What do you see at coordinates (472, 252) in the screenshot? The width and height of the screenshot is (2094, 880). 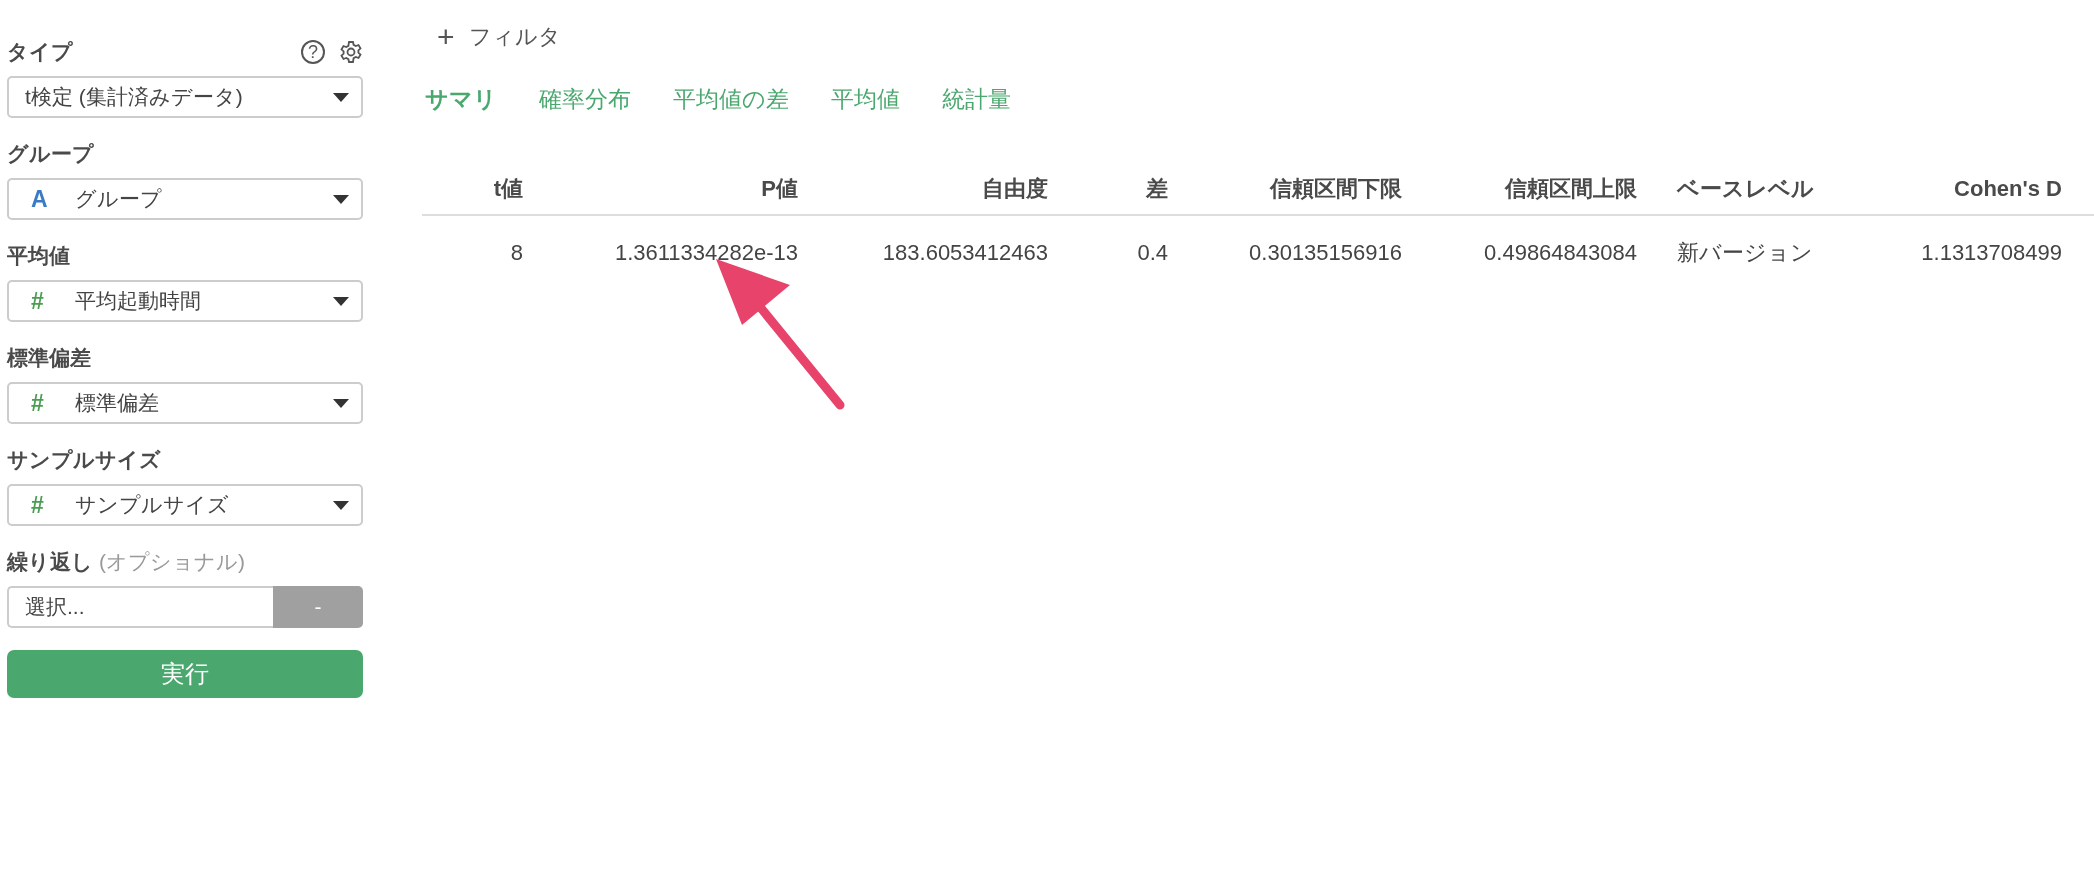 I see `table-cell: 8` at bounding box center [472, 252].